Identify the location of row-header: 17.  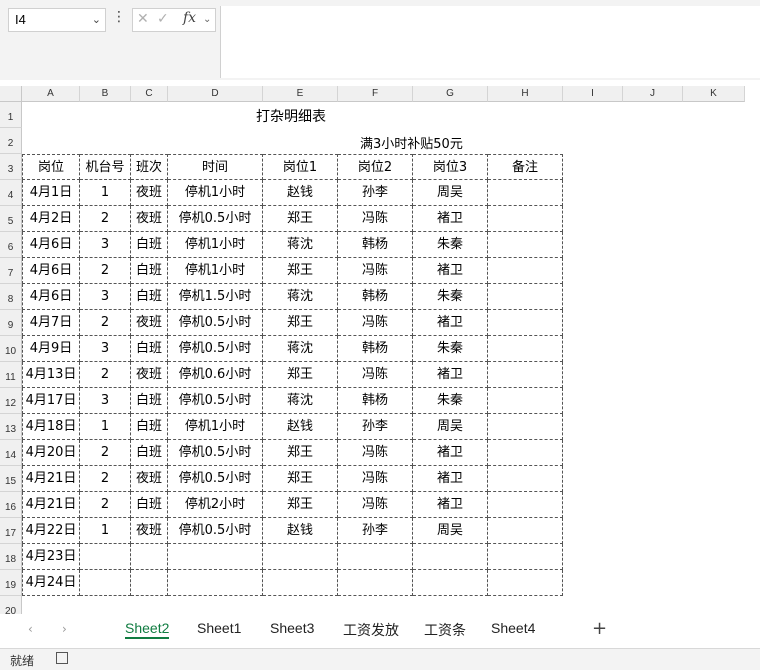
(11, 531).